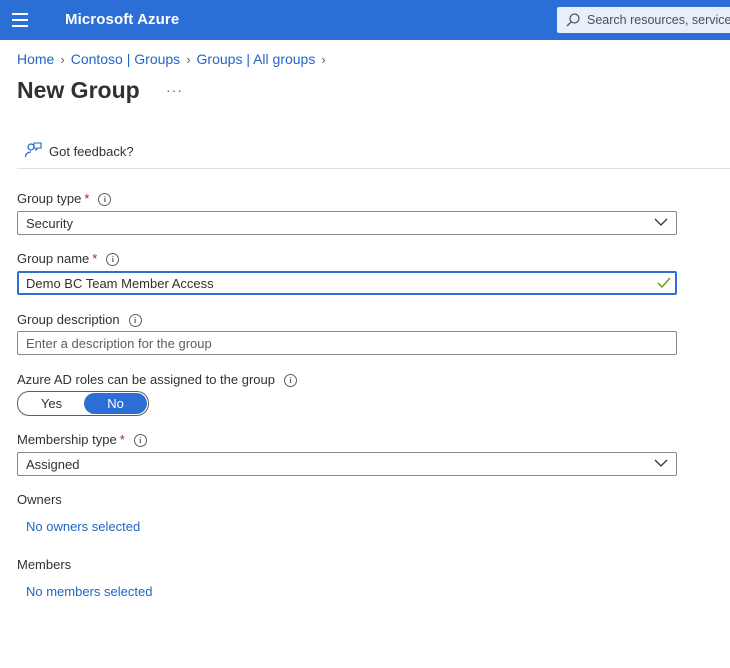 This screenshot has width=730, height=668. Describe the element at coordinates (347, 223) in the screenshot. I see `group-type-dropdown: Security` at that location.